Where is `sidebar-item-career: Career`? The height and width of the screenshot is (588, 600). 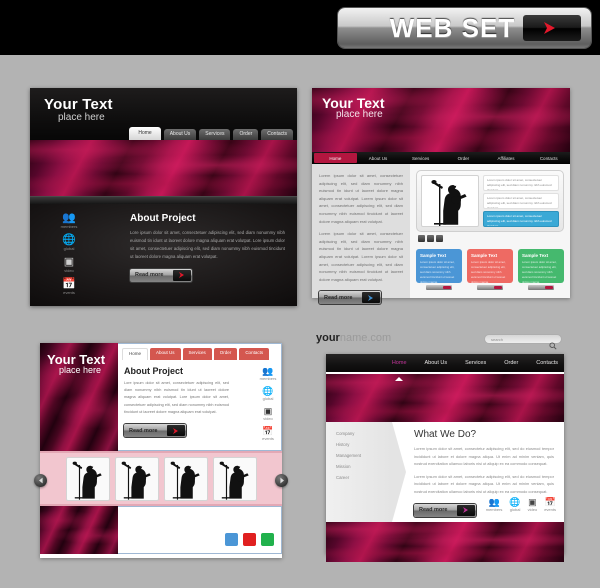 sidebar-item-career: Career is located at coordinates (364, 477).